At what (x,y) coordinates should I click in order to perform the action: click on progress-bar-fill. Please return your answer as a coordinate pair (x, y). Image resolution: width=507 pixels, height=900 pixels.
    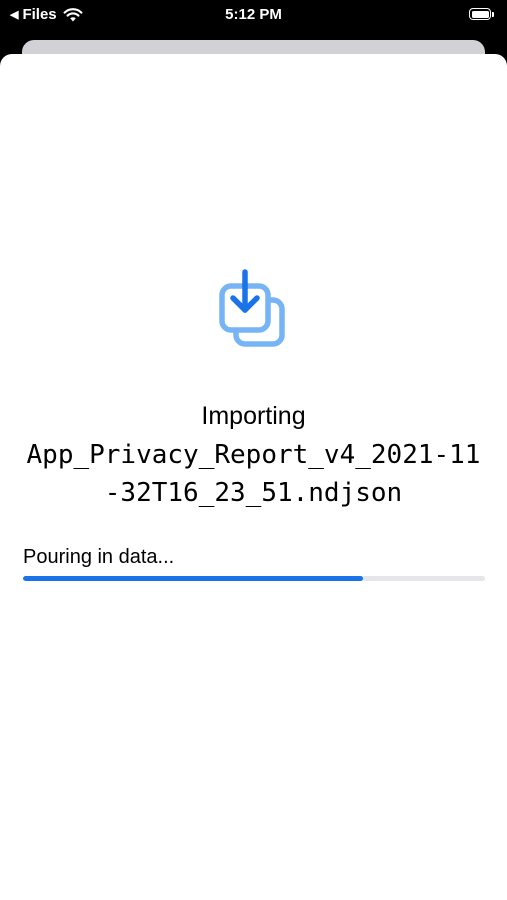
    Looking at the image, I should click on (193, 578).